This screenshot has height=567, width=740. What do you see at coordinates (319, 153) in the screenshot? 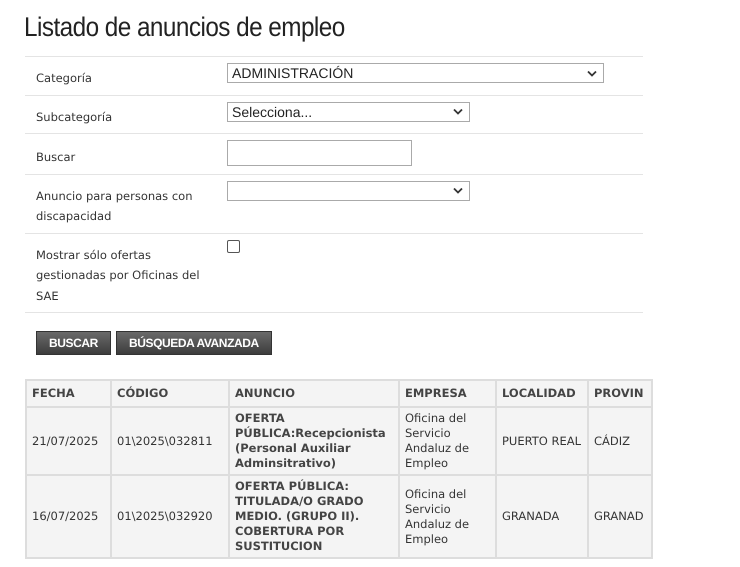
I see `search-field` at bounding box center [319, 153].